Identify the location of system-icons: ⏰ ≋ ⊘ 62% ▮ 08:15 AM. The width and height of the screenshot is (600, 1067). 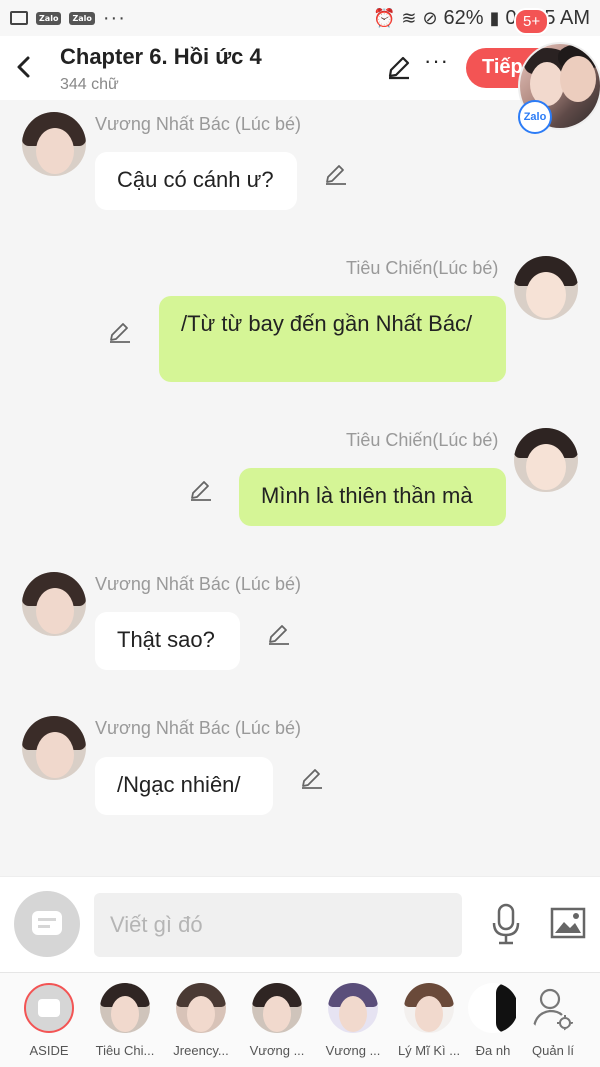
(481, 18).